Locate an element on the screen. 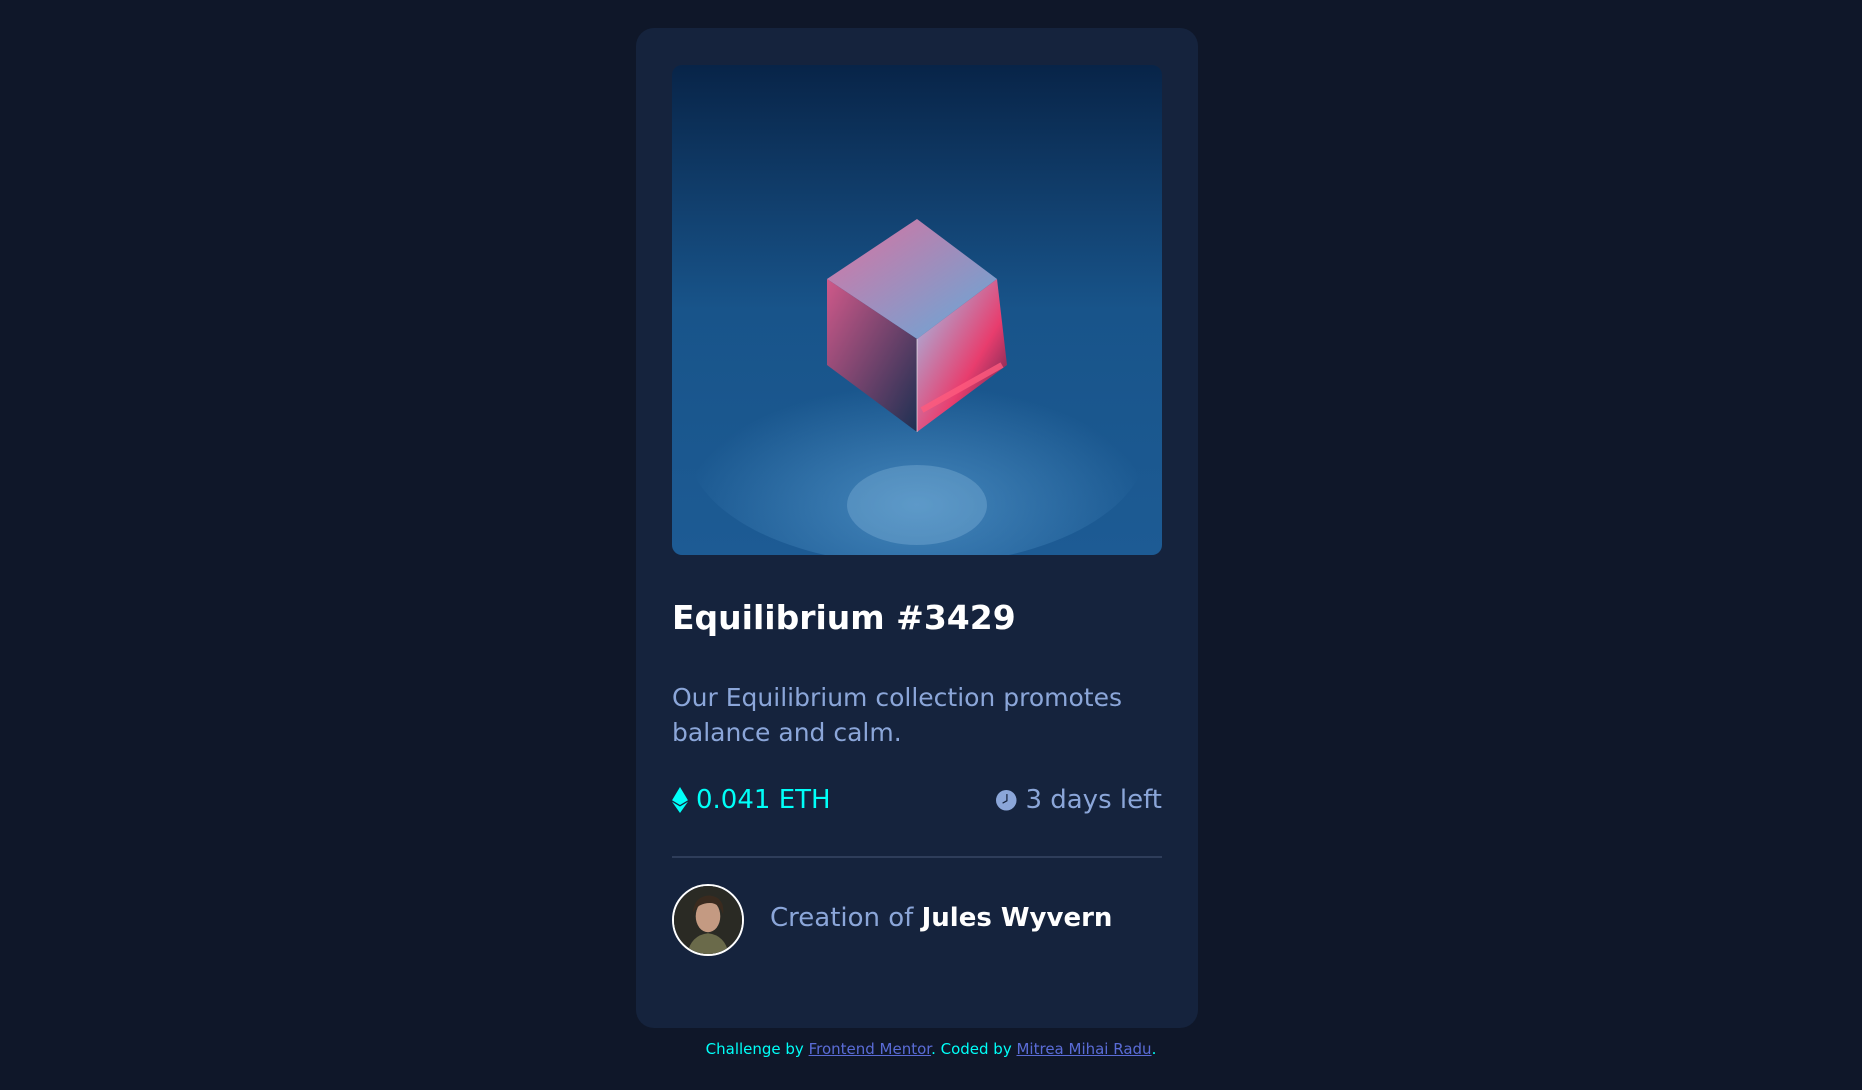  divider is located at coordinates (917, 857).